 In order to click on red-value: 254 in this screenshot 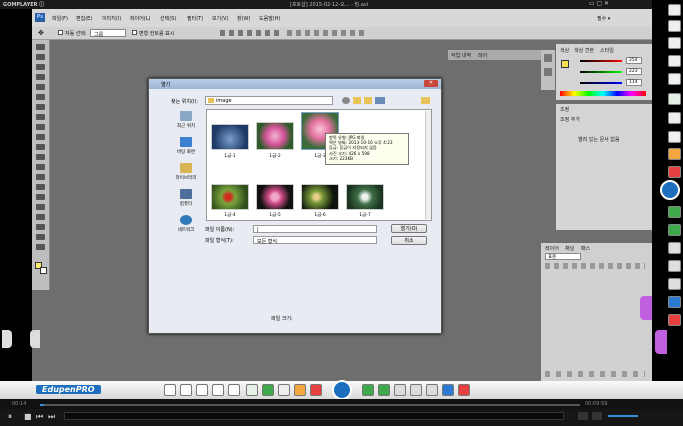, I will do `click(634, 60)`.